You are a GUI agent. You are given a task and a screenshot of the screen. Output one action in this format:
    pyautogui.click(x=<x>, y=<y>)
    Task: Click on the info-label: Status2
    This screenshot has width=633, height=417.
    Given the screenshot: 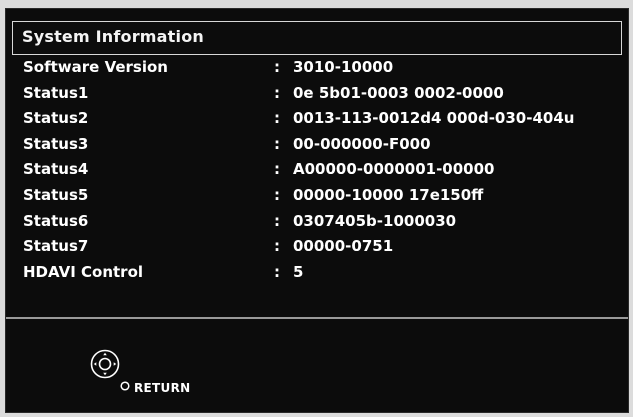 What is the action you would take?
    pyautogui.click(x=56, y=118)
    